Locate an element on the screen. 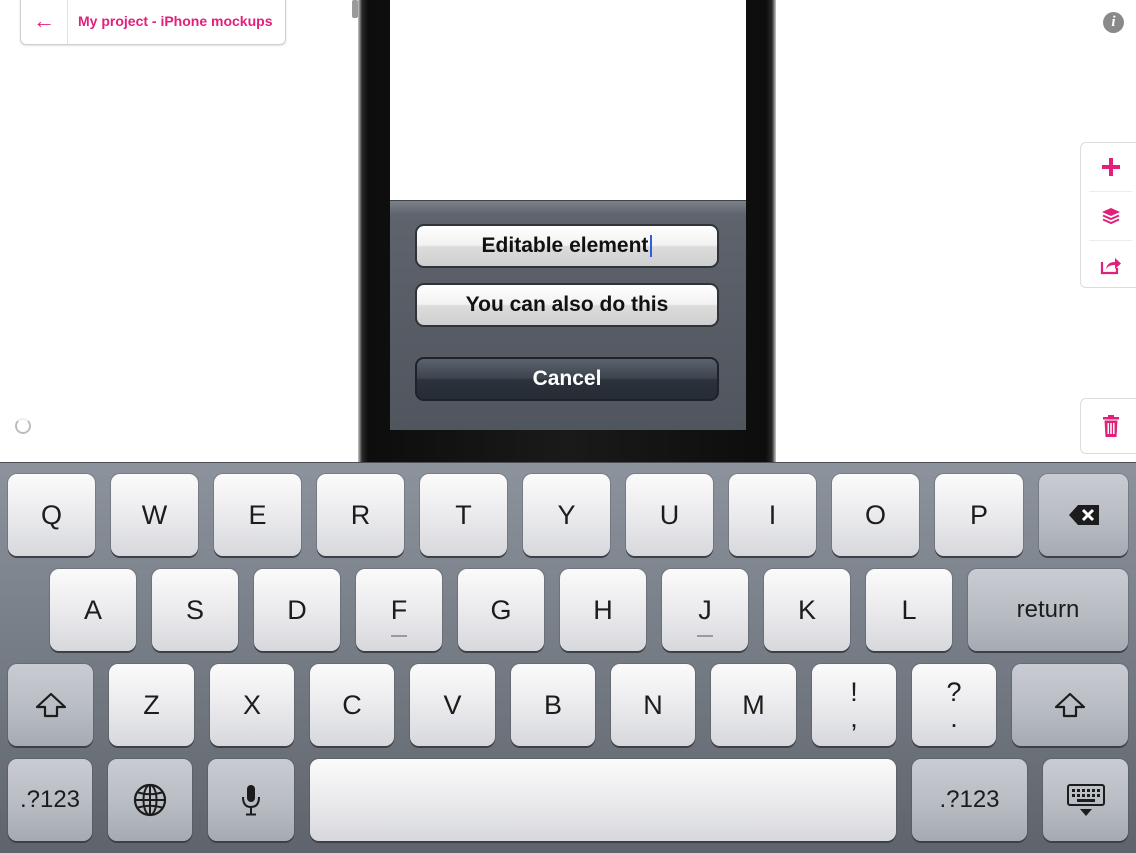 The height and width of the screenshot is (853, 1136). key-label: W is located at coordinates (154, 514).